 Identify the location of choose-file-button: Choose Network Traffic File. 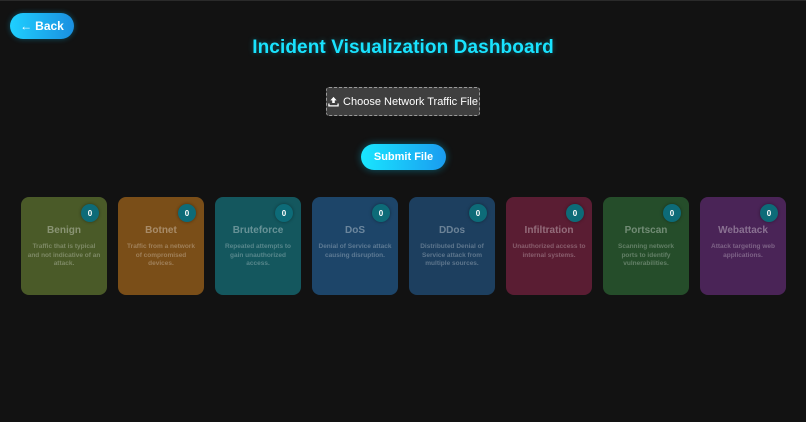
(403, 101).